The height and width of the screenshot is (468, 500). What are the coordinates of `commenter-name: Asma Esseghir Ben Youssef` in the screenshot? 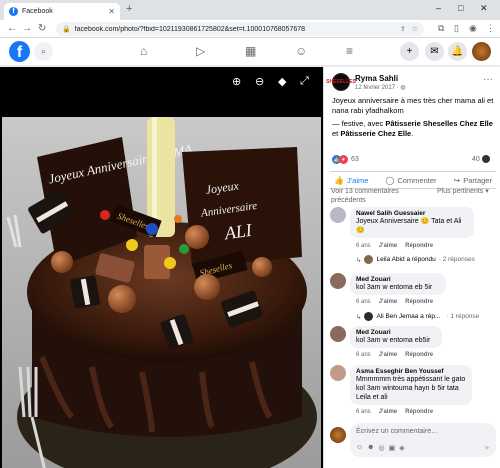 It's located at (411, 371).